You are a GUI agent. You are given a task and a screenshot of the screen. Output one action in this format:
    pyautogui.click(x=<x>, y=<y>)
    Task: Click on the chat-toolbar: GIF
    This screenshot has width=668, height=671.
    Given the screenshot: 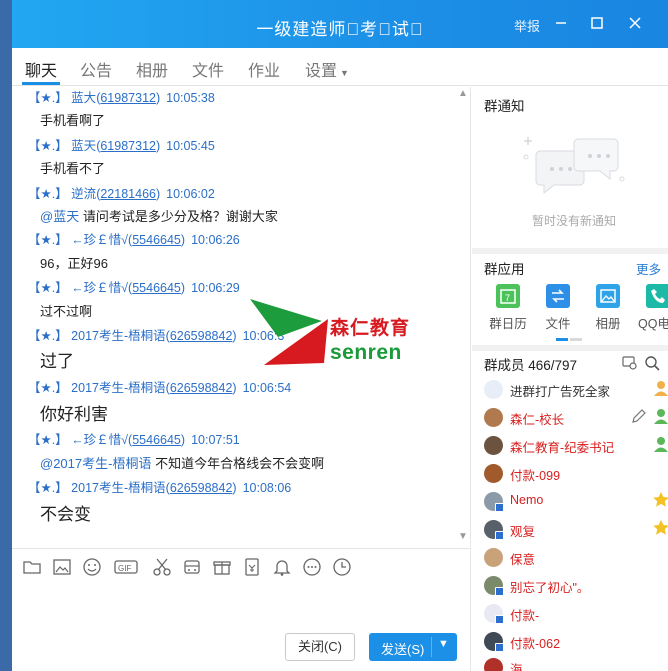 What is the action you would take?
    pyautogui.click(x=241, y=566)
    